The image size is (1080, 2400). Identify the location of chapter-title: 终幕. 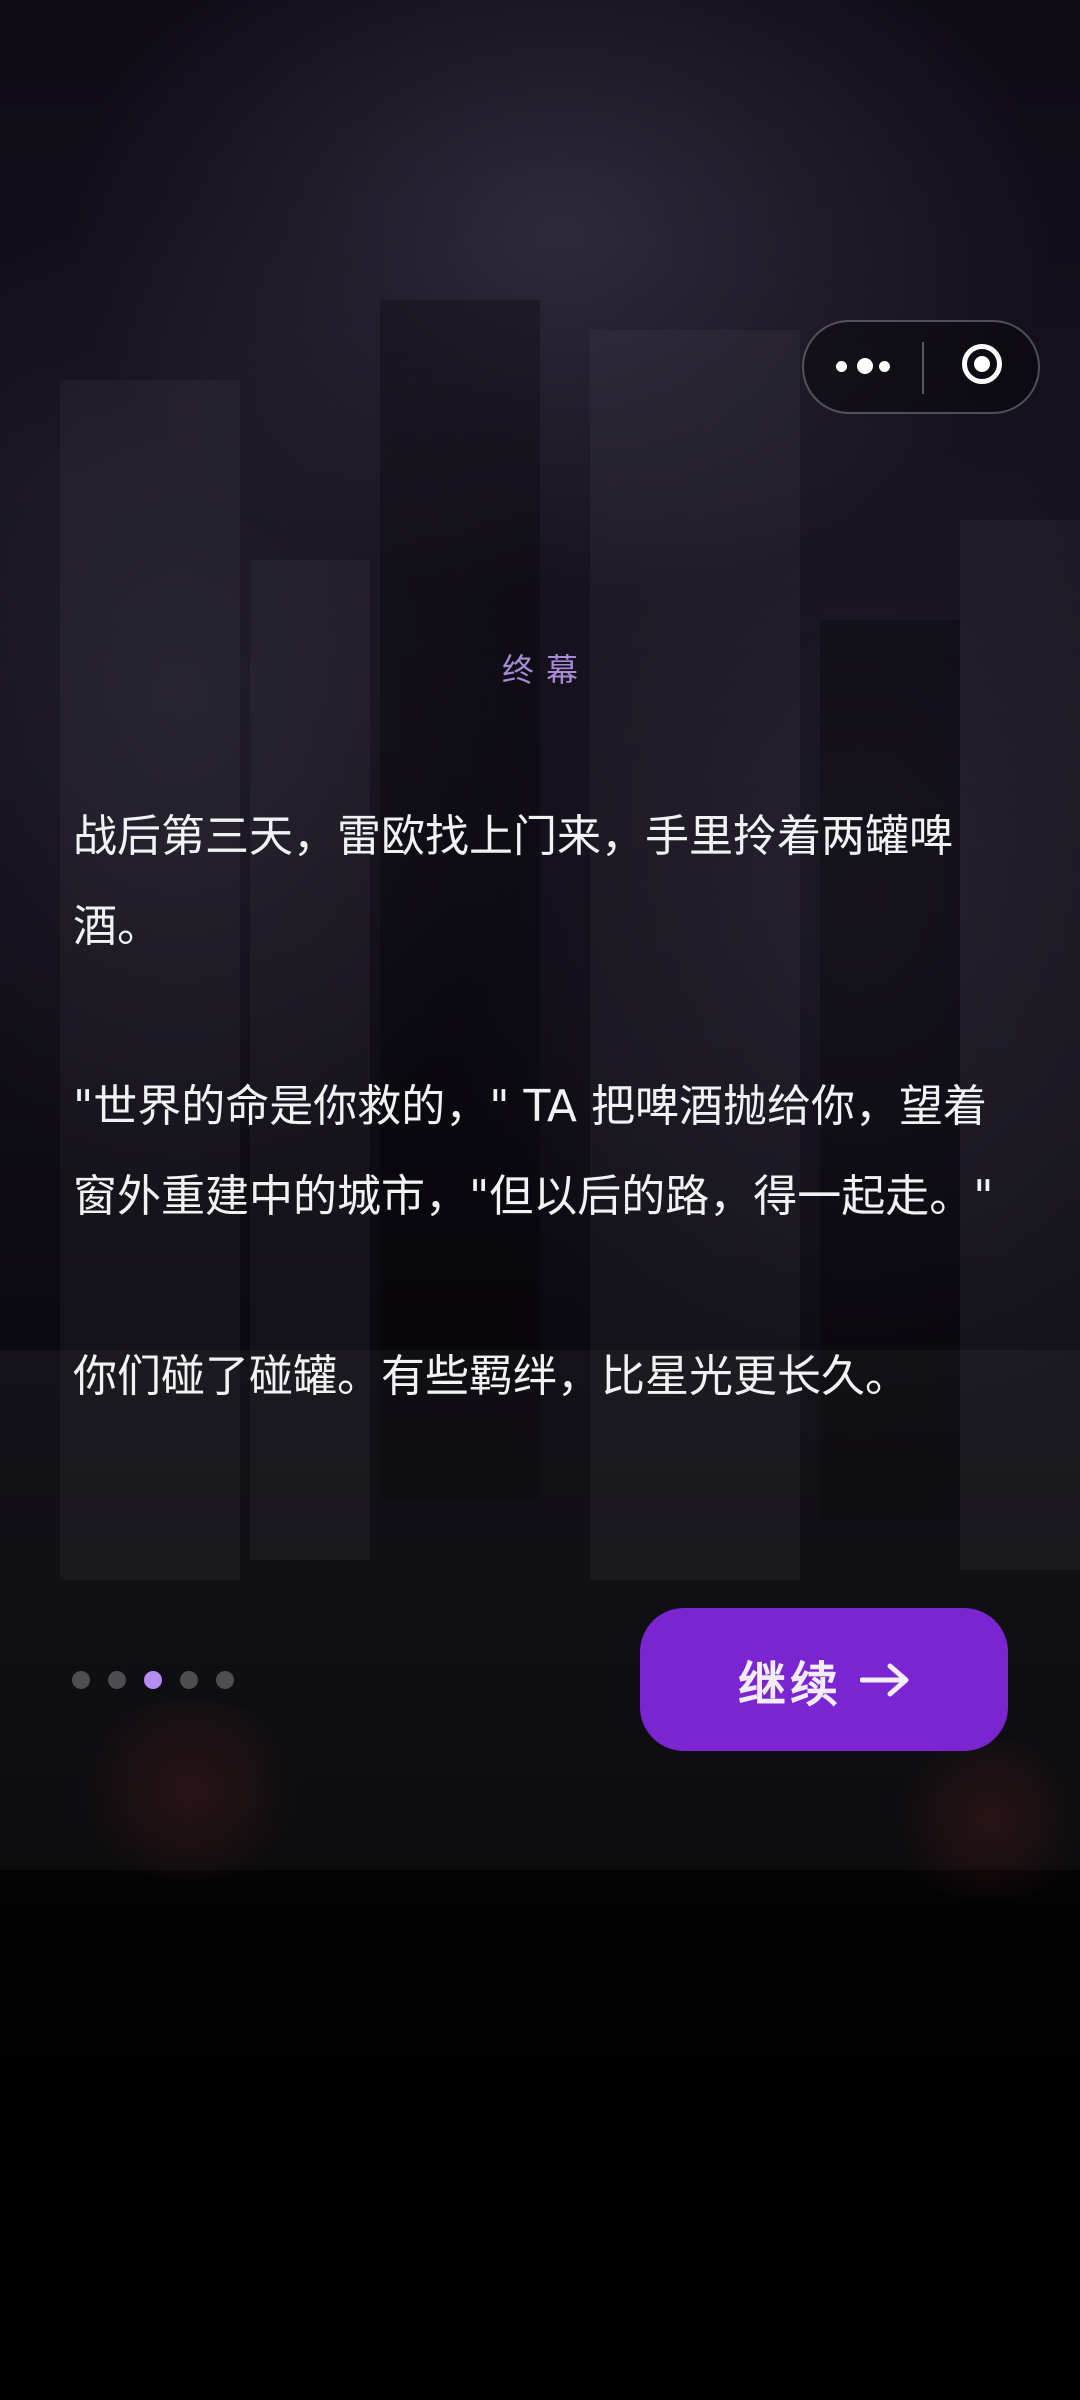
(545, 670).